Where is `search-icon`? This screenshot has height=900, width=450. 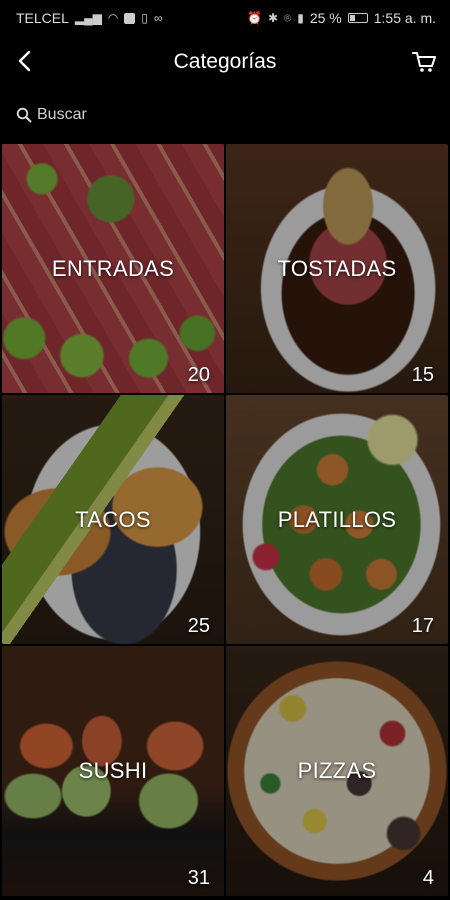 search-icon is located at coordinates (24, 115).